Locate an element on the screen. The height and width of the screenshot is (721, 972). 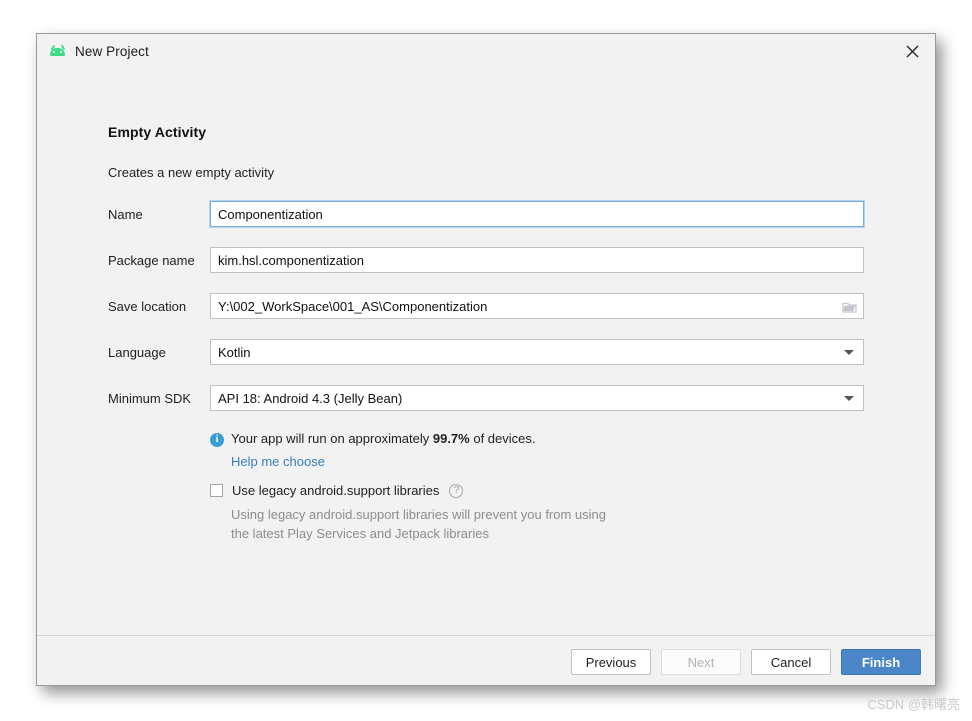
package-name-input is located at coordinates (537, 260).